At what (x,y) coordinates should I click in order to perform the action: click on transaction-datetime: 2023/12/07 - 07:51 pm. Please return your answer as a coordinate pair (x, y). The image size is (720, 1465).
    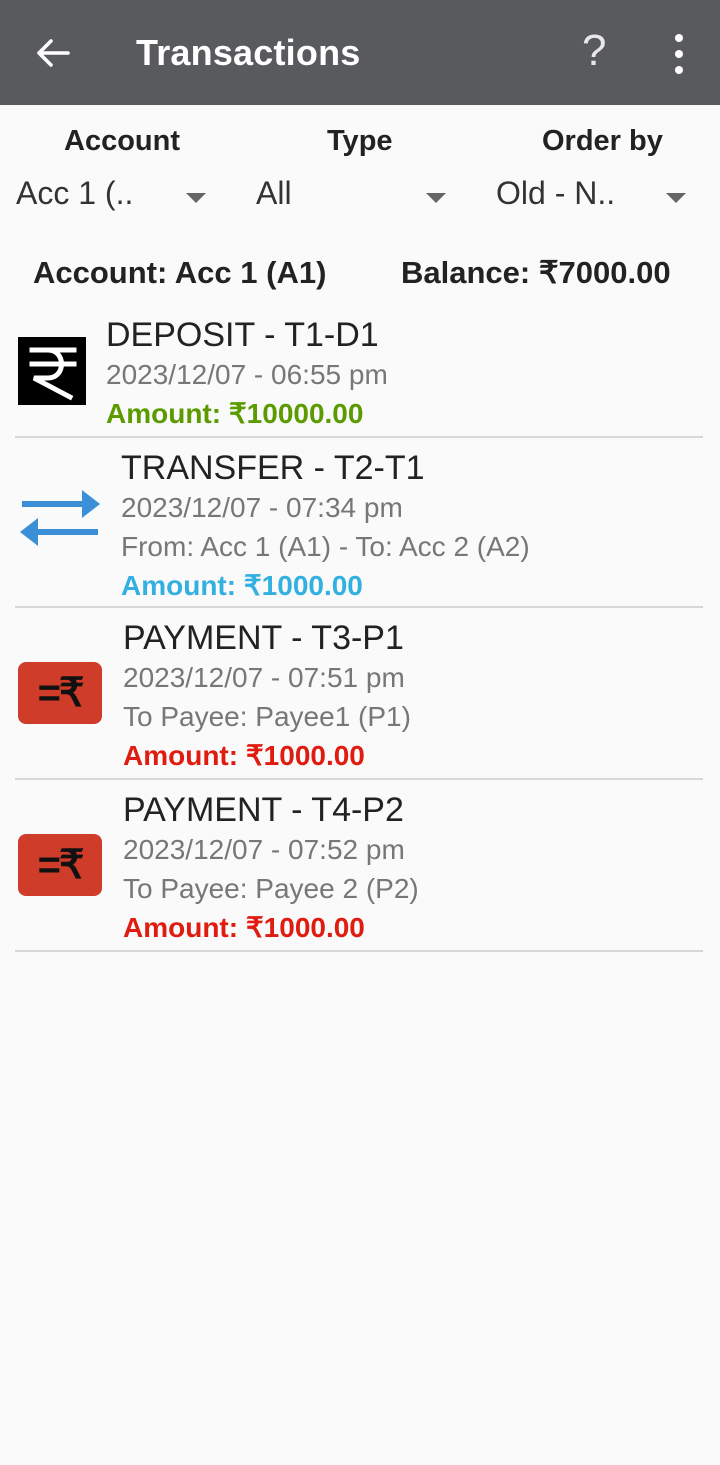
    Looking at the image, I should click on (264, 677).